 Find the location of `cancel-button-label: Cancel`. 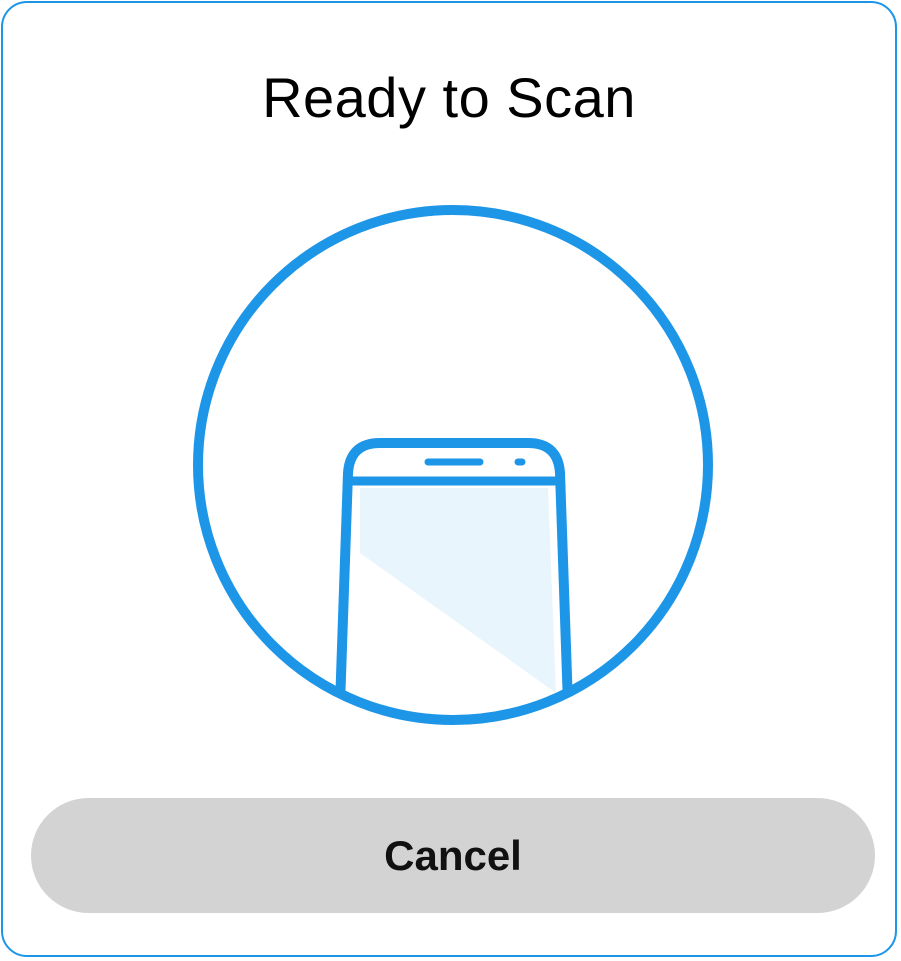

cancel-button-label: Cancel is located at coordinates (453, 855).